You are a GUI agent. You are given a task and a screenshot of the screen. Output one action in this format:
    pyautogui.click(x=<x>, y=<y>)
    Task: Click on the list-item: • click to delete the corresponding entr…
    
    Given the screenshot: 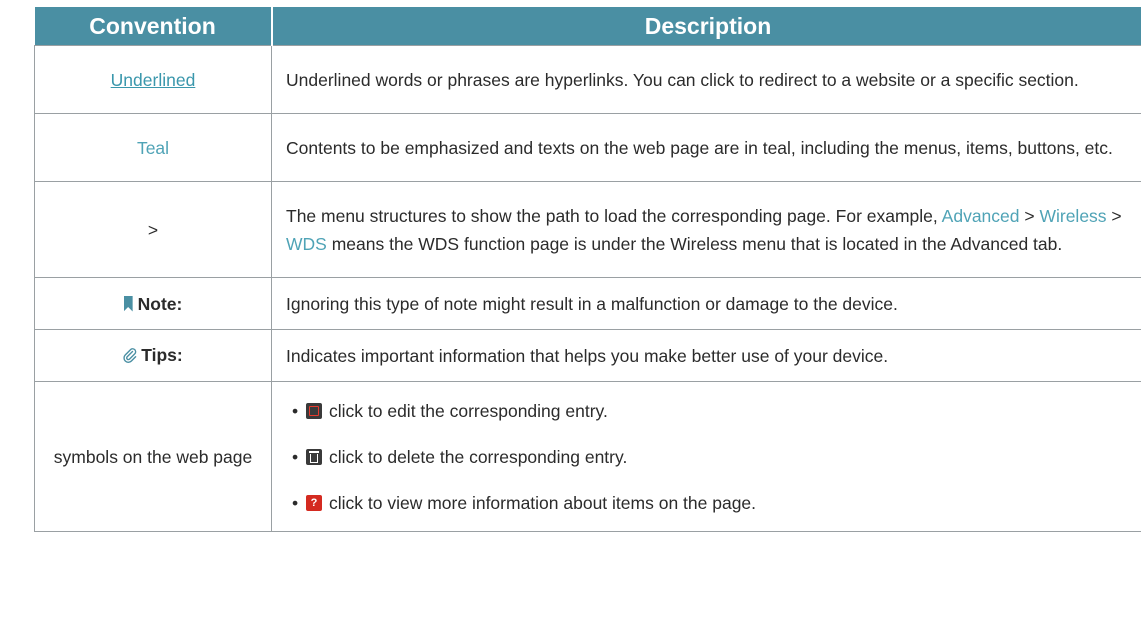 What is the action you would take?
    pyautogui.click(x=701, y=457)
    